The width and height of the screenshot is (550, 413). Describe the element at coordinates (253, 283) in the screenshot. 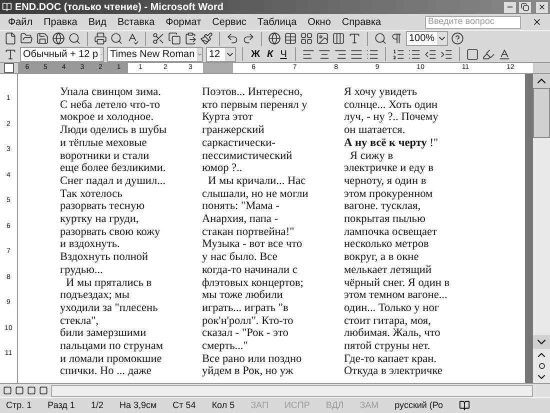

I see `text-line: флэтовых концертов;` at that location.